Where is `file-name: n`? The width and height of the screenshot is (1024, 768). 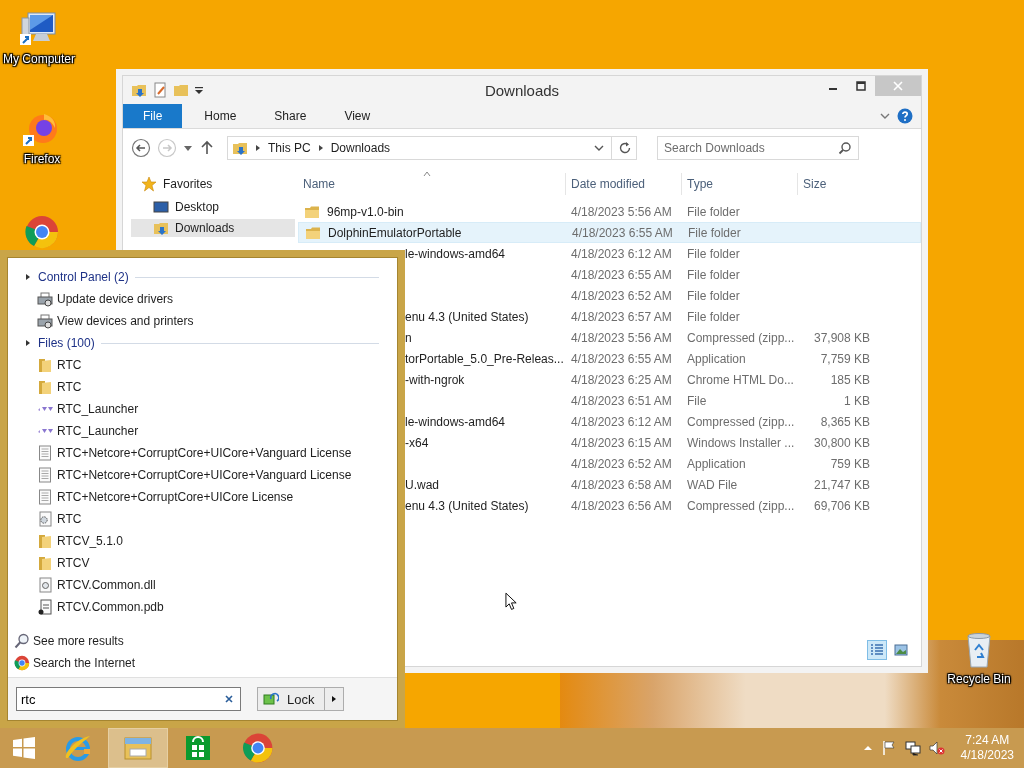 file-name: n is located at coordinates (408, 337).